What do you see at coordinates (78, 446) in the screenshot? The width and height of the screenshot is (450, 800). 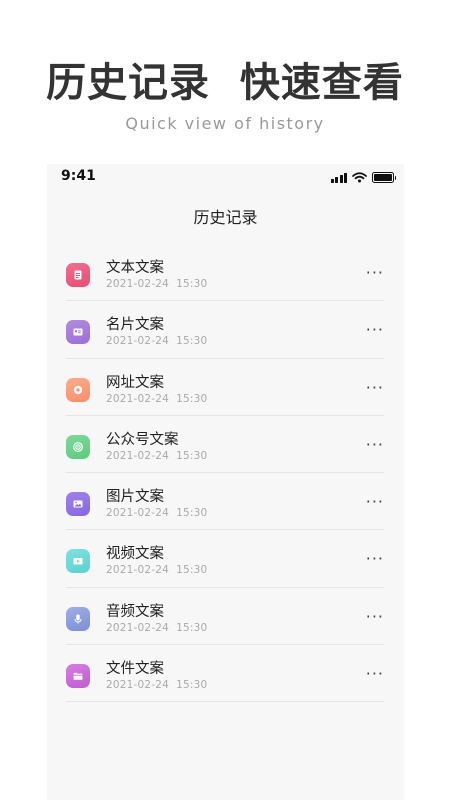 I see `target-icon` at bounding box center [78, 446].